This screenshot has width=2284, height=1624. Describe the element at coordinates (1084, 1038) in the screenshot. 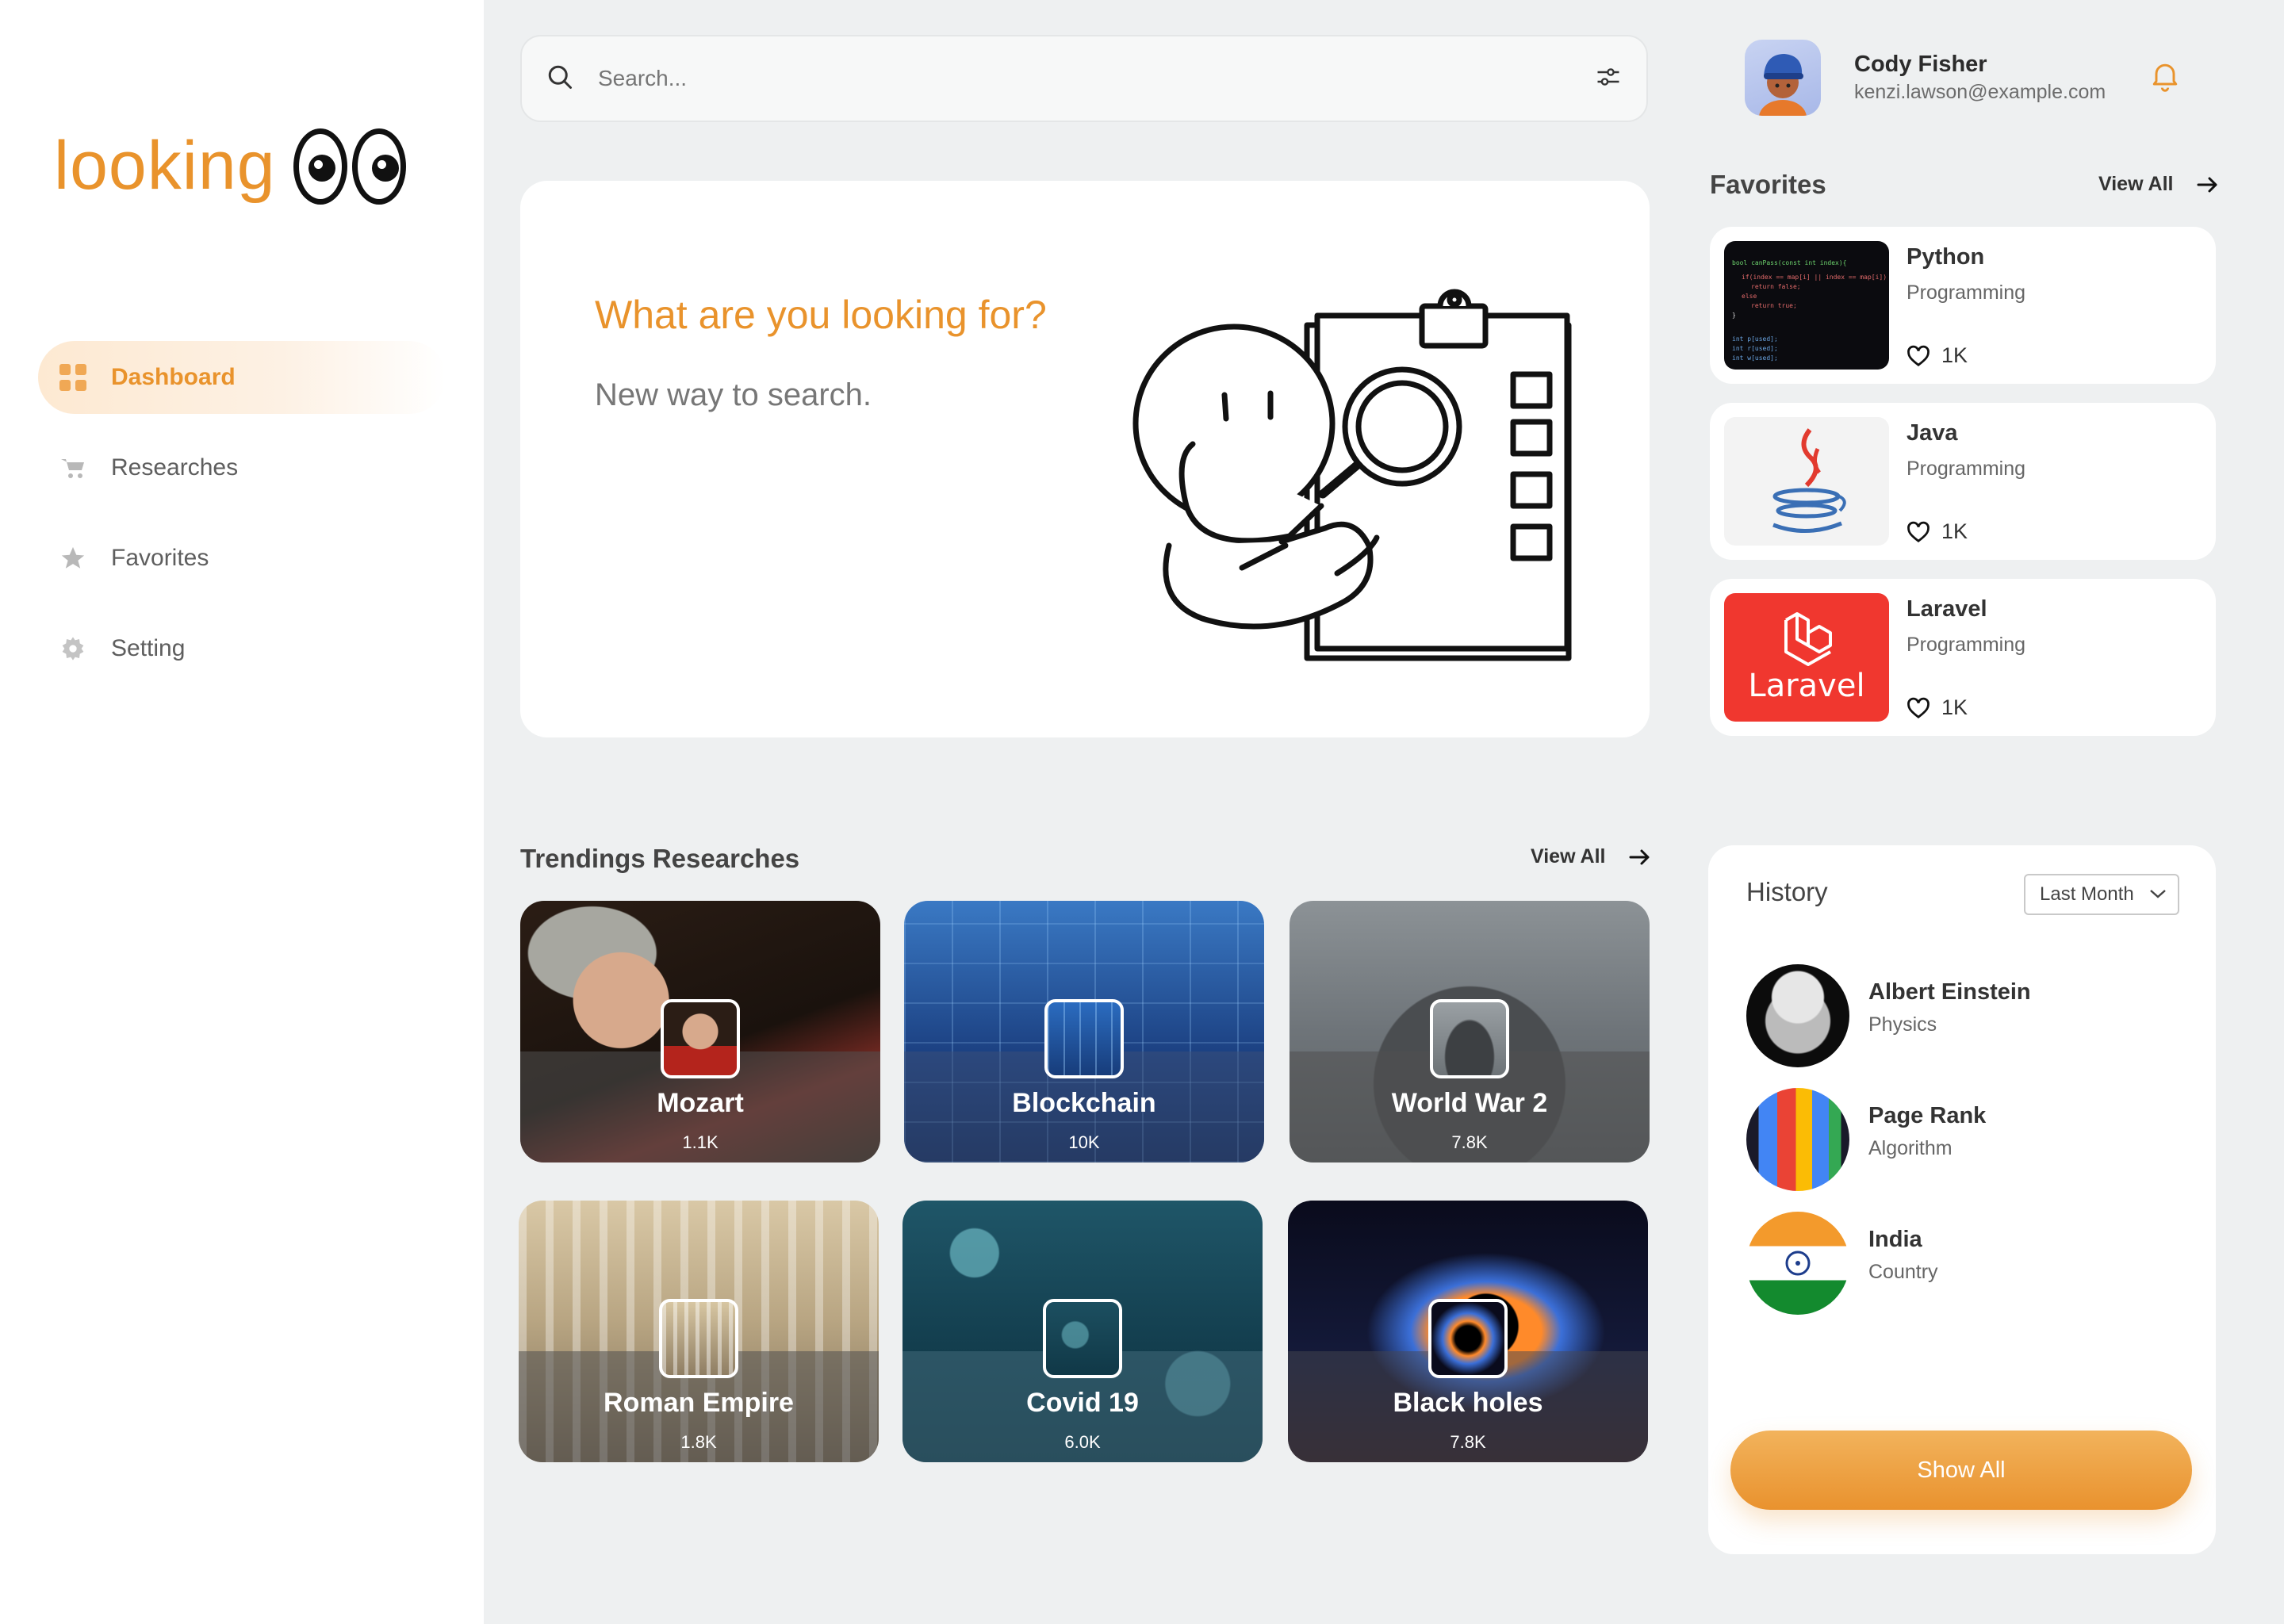

I see `blockchain-thumbnail` at that location.